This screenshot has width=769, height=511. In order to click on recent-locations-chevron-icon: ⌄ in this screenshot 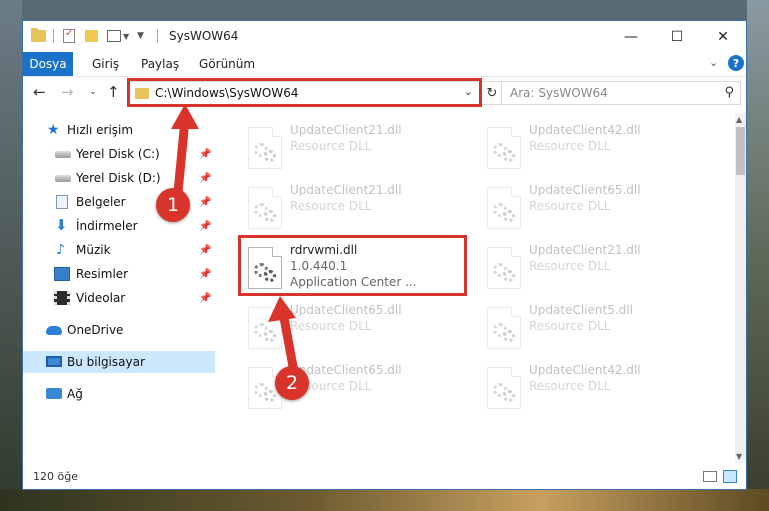, I will do `click(93, 92)`.